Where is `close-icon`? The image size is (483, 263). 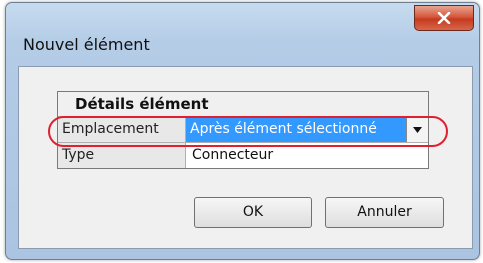
close-icon is located at coordinates (444, 18).